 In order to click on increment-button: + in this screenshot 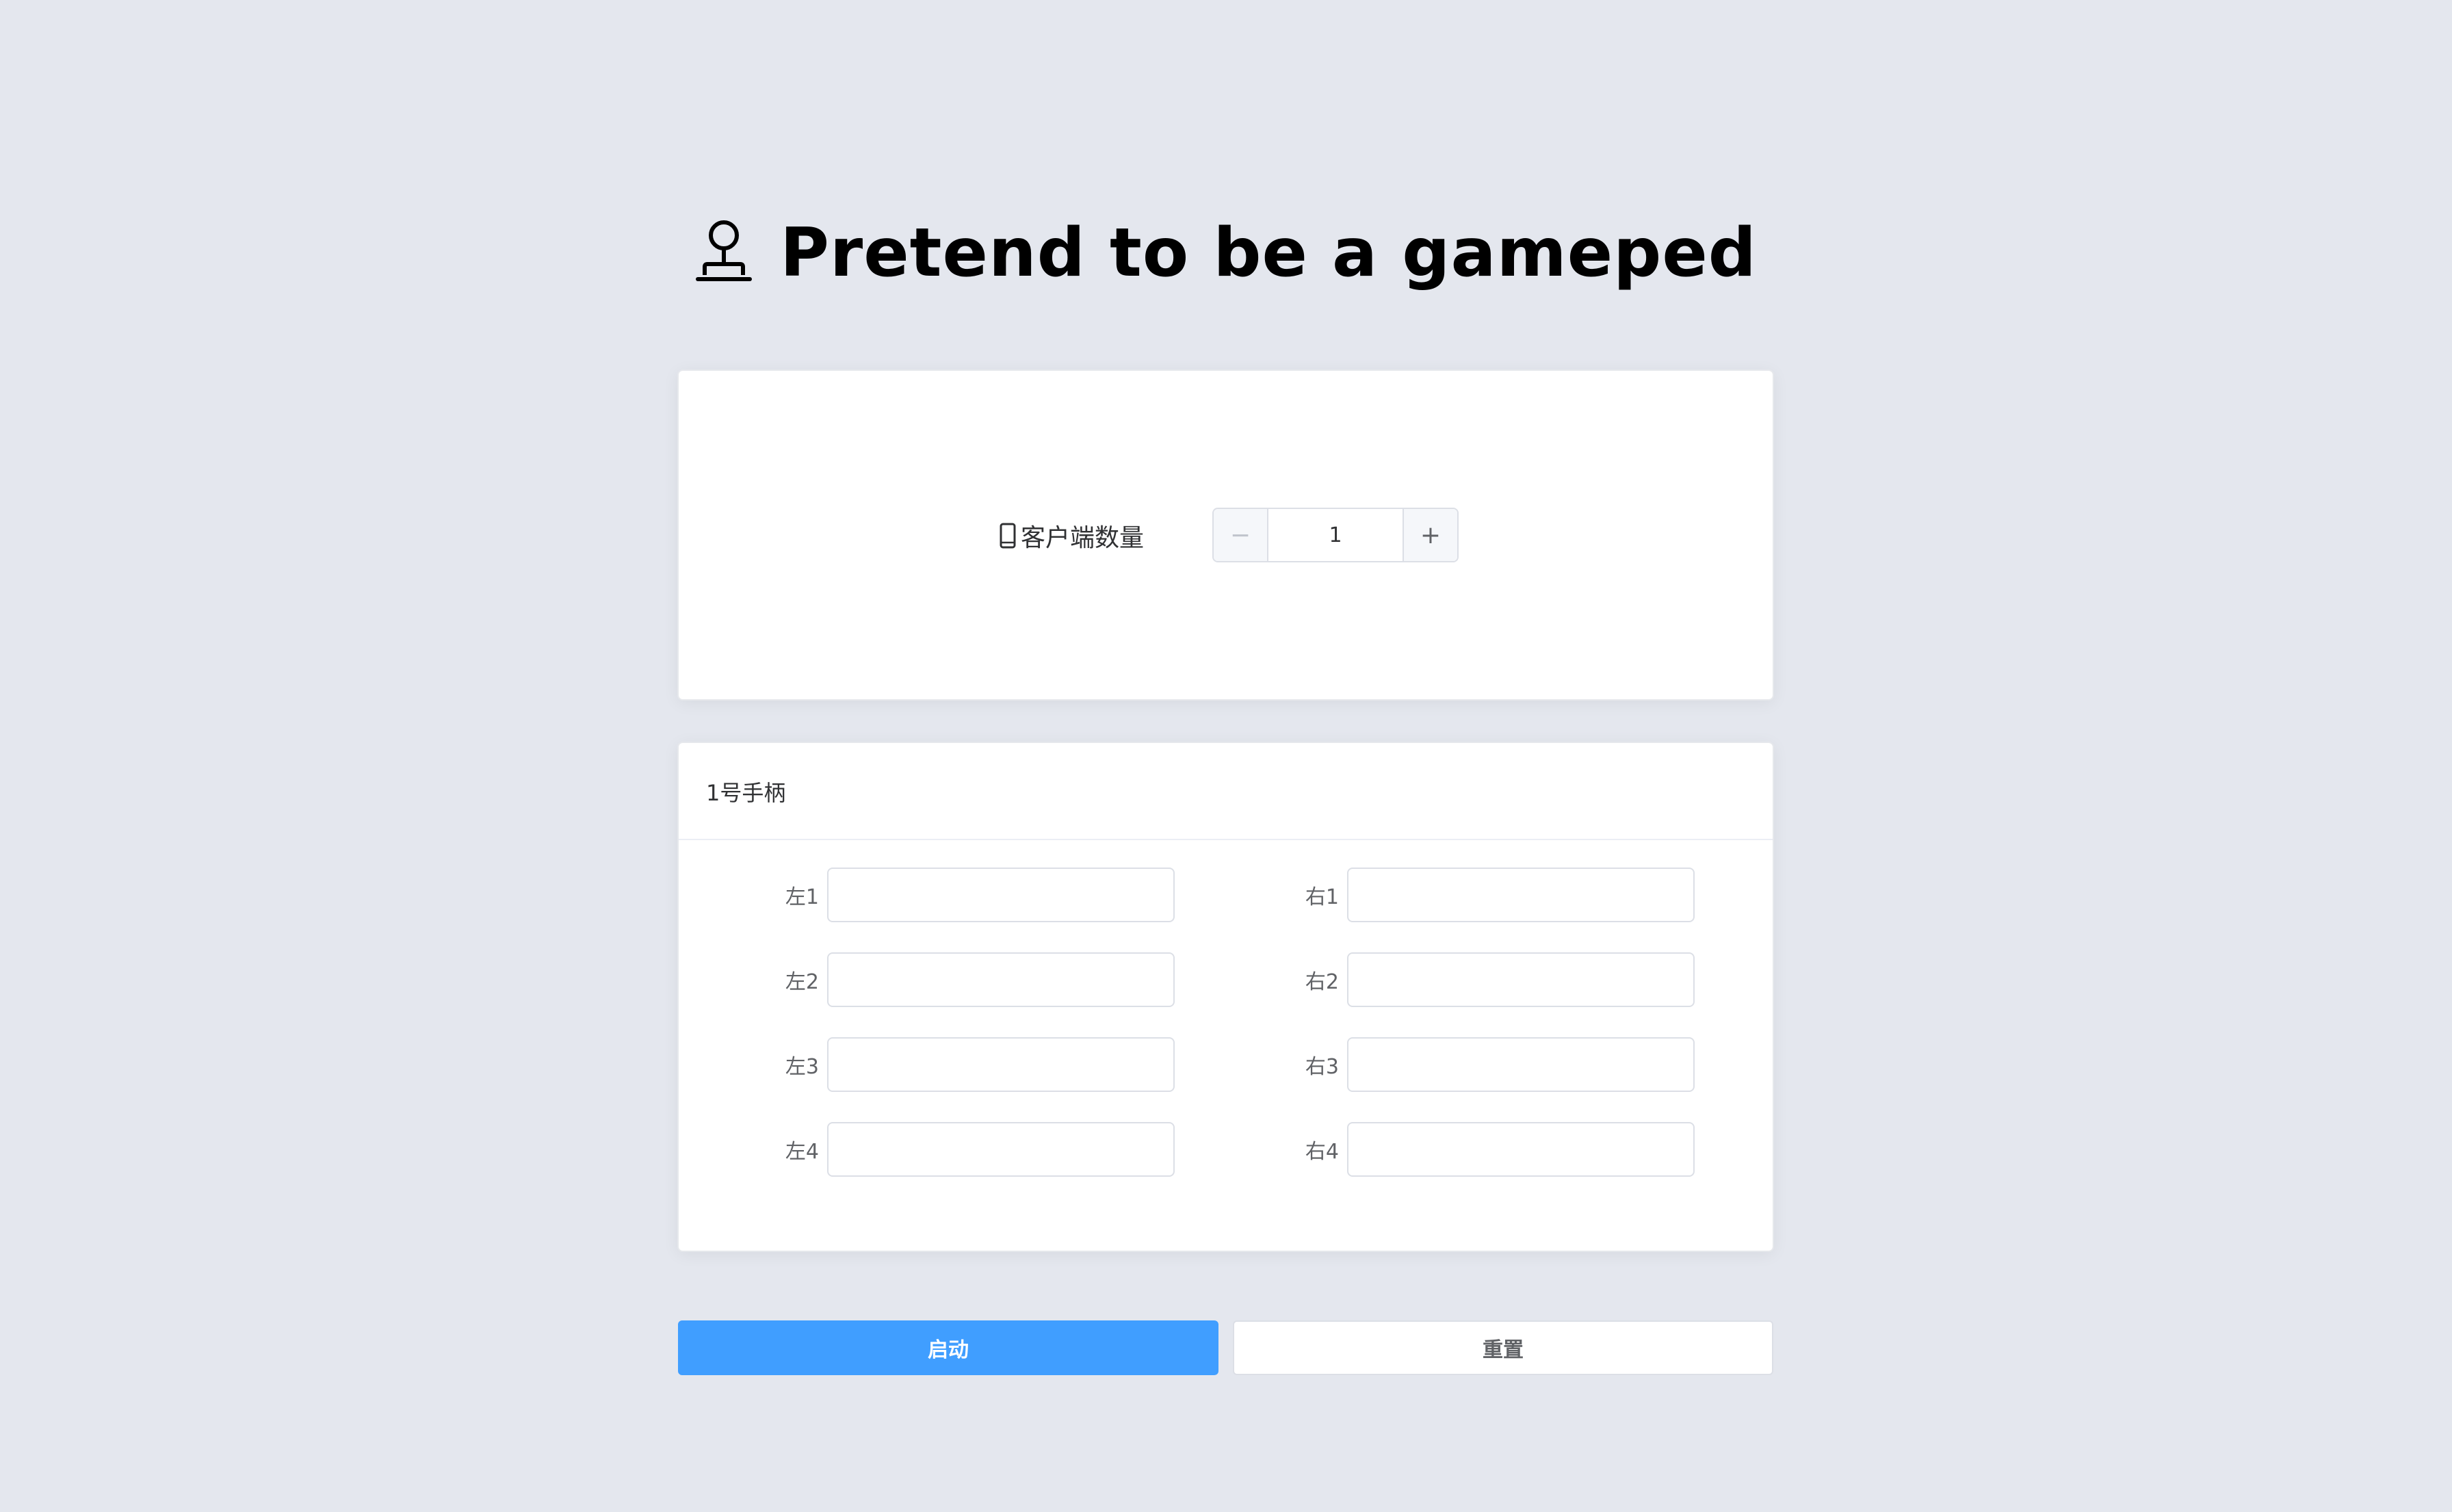, I will do `click(1430, 535)`.